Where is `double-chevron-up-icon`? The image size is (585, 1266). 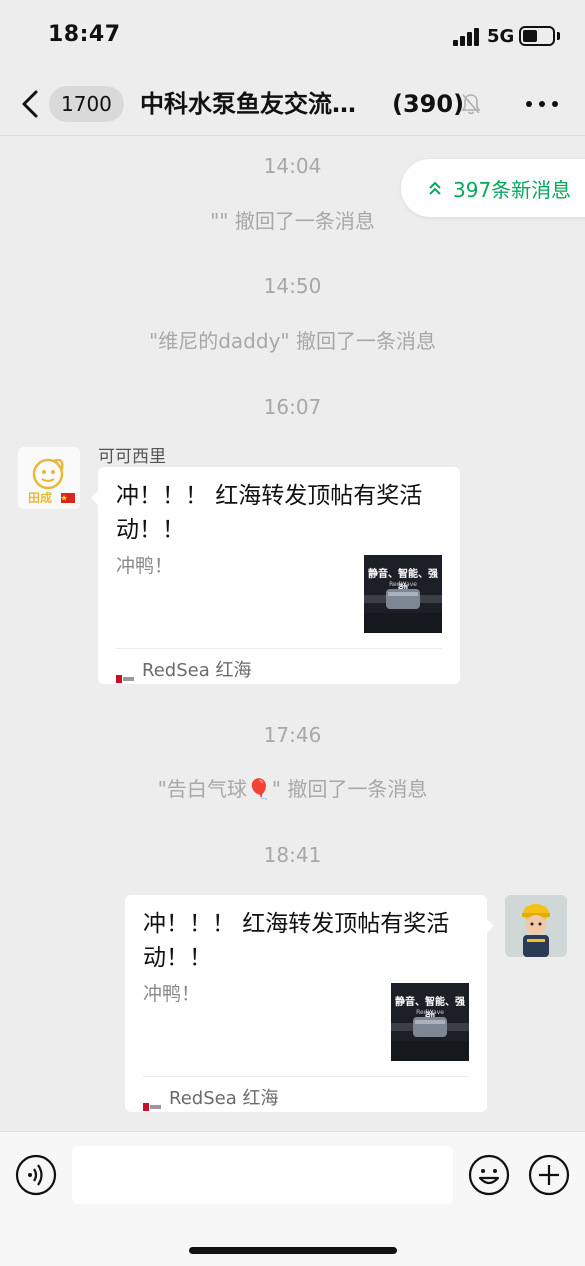
double-chevron-up-icon is located at coordinates (435, 188).